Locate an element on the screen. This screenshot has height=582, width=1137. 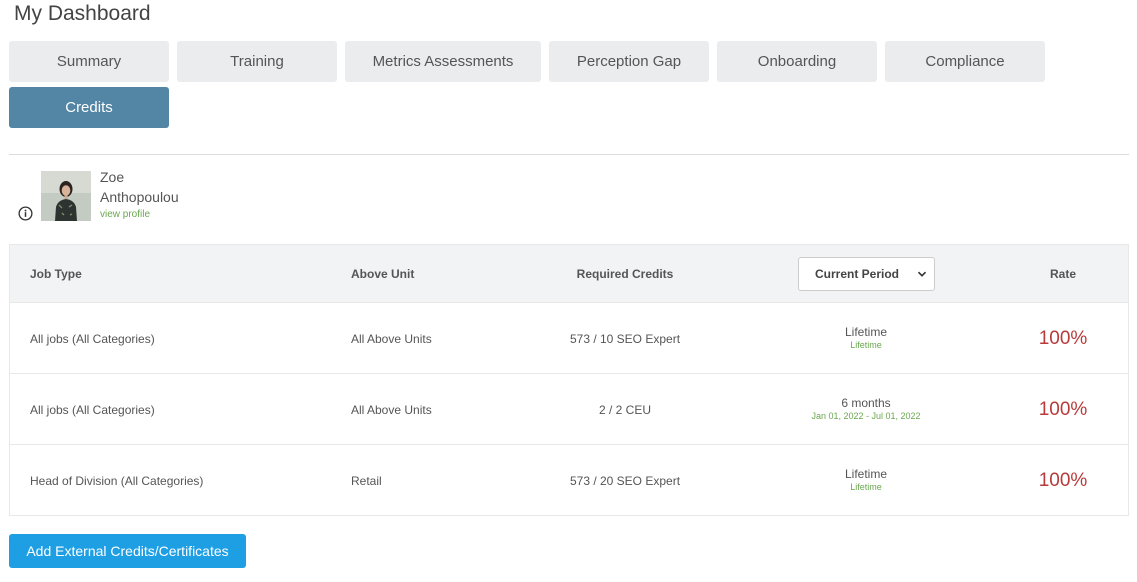
cell-required-credits: 2 / 2 CEU is located at coordinates (625, 409).